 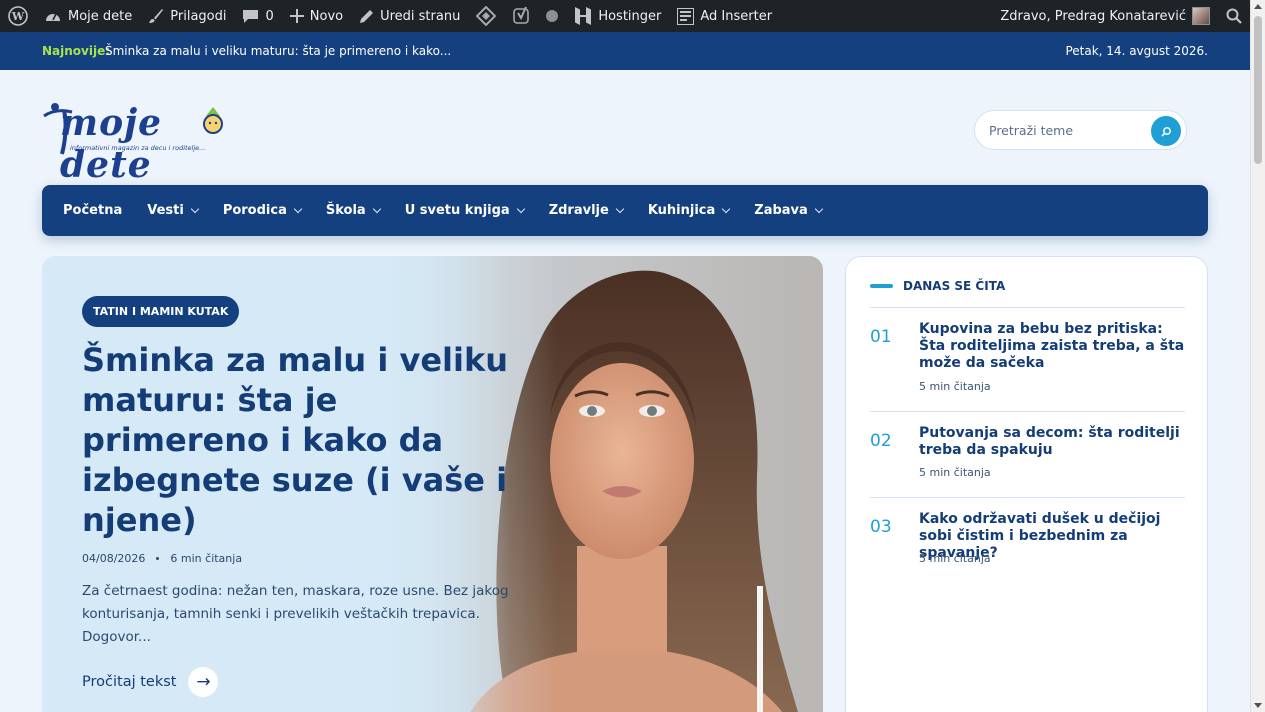 I want to click on scroll-down-arrow-icon, so click(x=1258, y=705).